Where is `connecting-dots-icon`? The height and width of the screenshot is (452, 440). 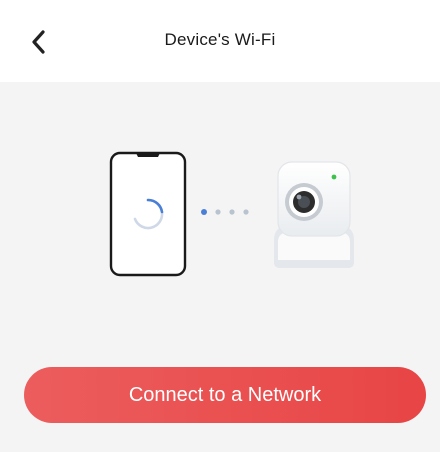
connecting-dots-icon is located at coordinates (225, 212).